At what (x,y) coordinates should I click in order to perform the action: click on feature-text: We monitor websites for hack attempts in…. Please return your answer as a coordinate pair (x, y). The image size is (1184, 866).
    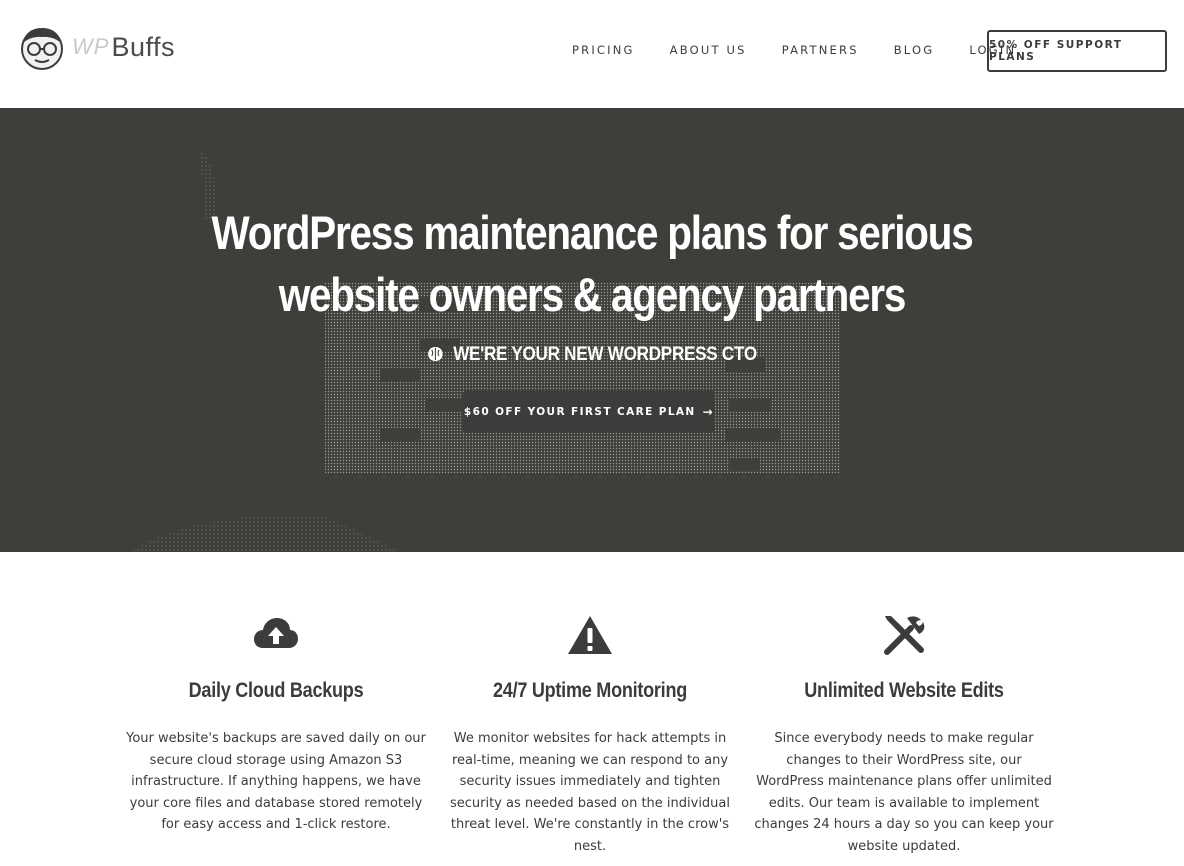
    Looking at the image, I should click on (590, 792).